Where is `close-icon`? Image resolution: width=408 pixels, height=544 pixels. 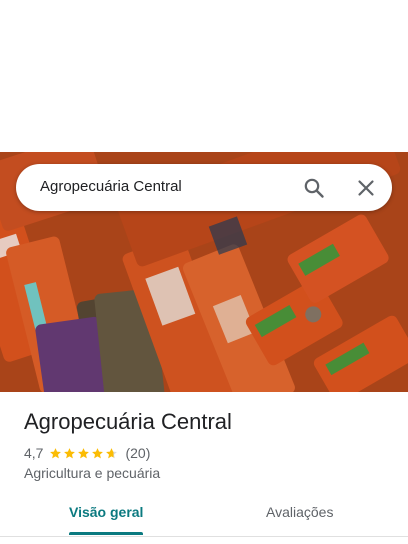 close-icon is located at coordinates (366, 188).